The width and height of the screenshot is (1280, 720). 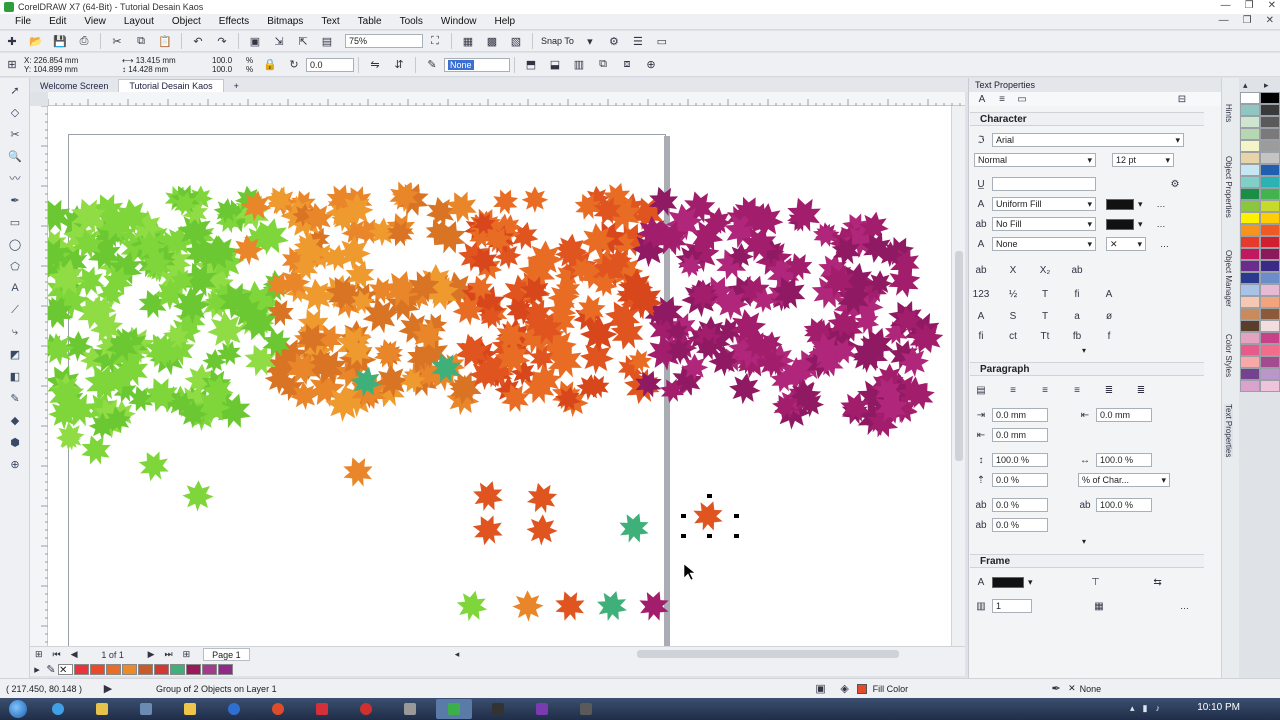 I want to click on outline-pen-icon: ✎, so click(x=432, y=65).